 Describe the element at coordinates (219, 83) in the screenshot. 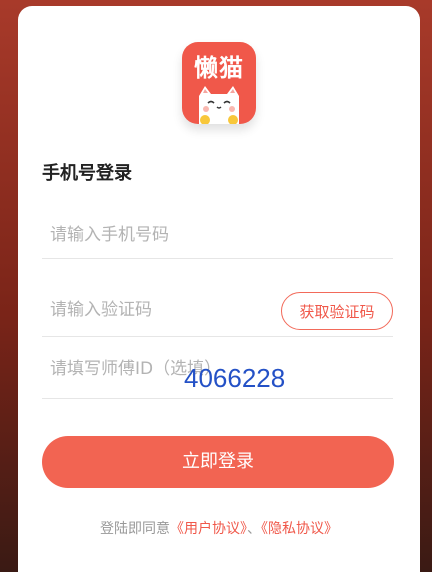

I see `app-logo: 懒猫` at that location.